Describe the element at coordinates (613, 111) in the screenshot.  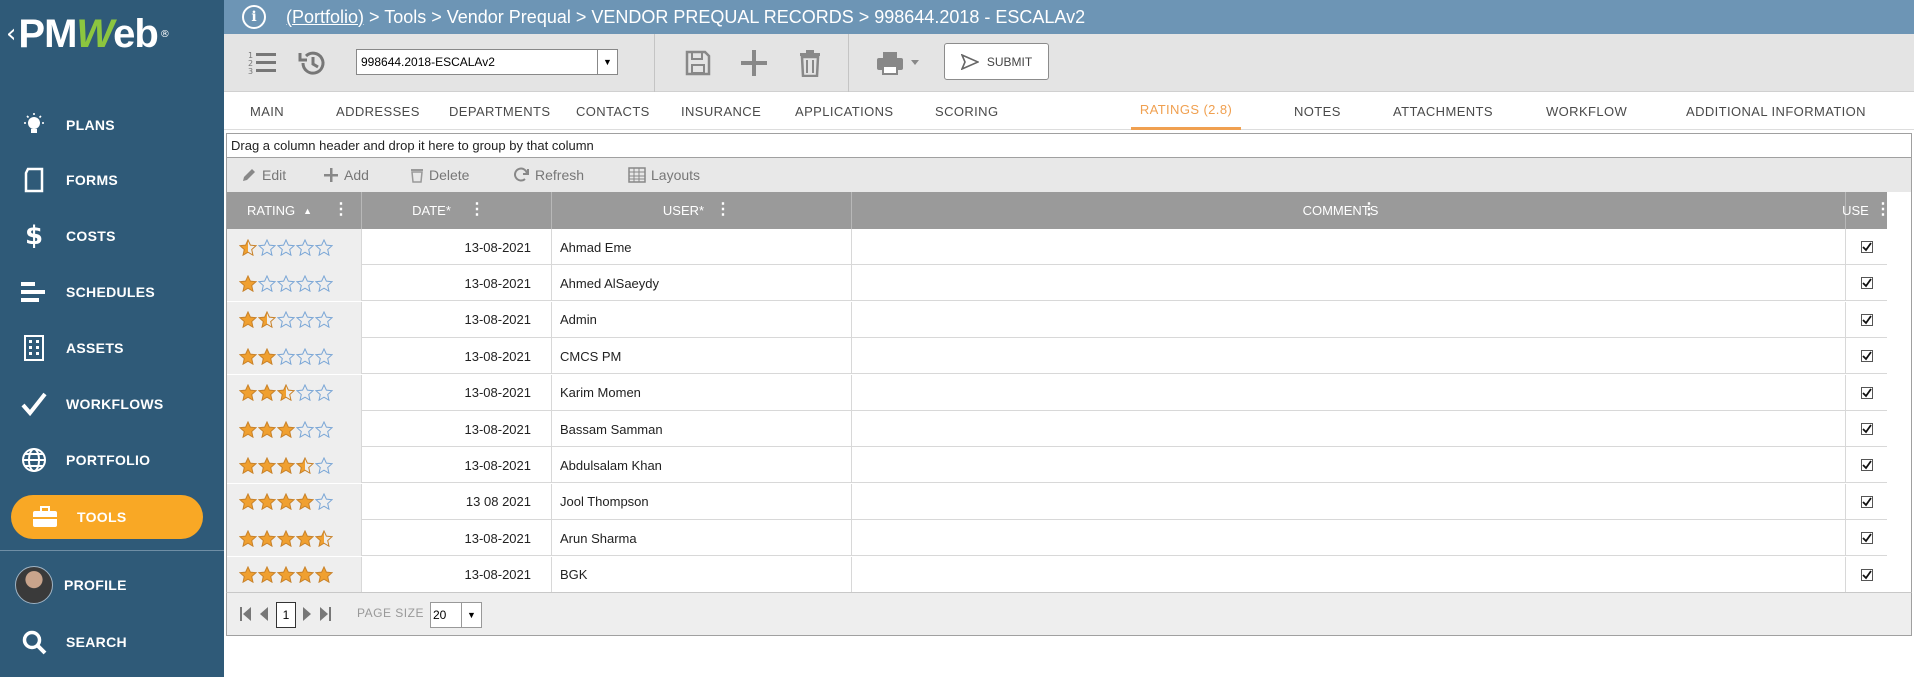
I see `tab-contacts: CONTACTS` at that location.